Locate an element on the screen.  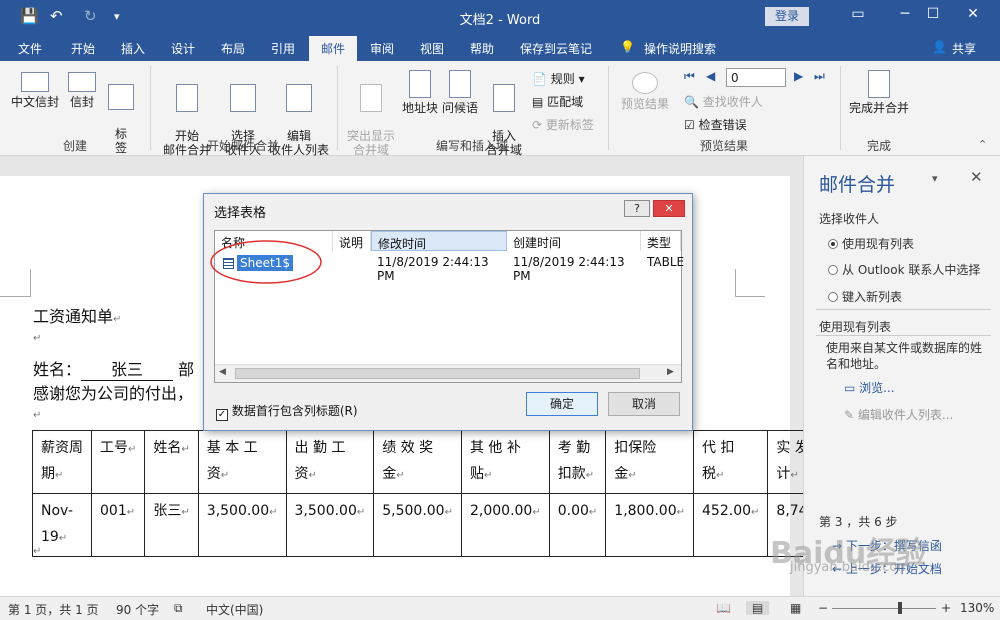
column-header: 修改时间 is located at coordinates (439, 241).